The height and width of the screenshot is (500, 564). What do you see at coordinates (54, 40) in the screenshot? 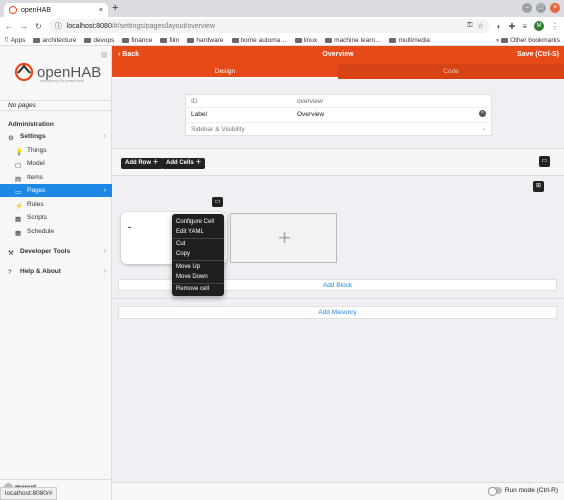
I see `bookmark-folder: architecture` at bounding box center [54, 40].